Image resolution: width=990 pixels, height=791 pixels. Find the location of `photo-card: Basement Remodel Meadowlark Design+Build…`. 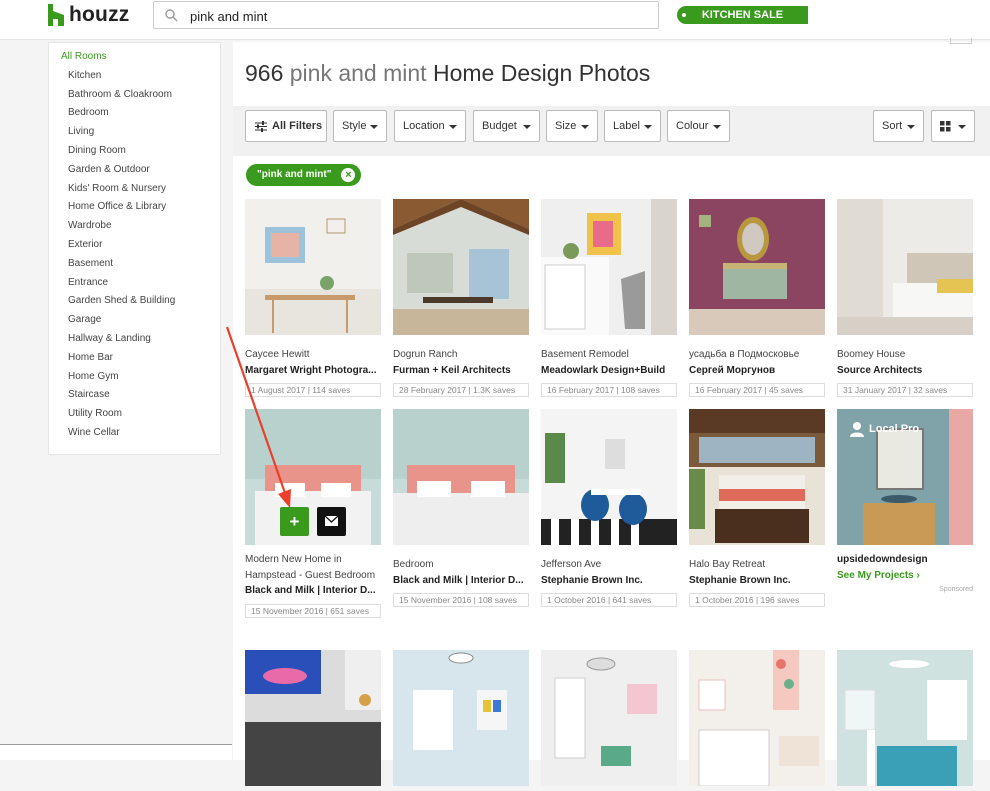

photo-card: Basement Remodel Meadowlark Design+Build… is located at coordinates (609, 298).